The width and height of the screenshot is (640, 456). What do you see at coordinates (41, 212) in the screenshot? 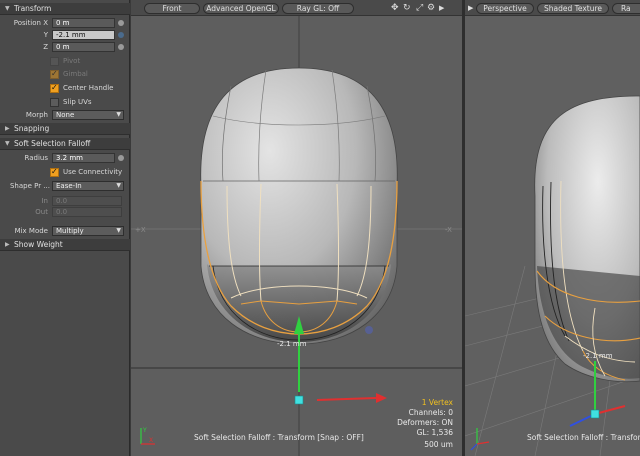
I see `out-label: Out` at bounding box center [41, 212].